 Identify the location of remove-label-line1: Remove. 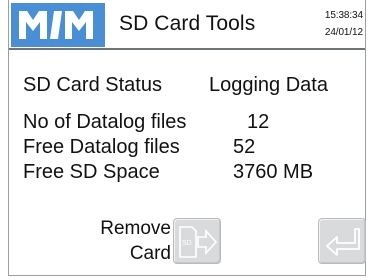
(135, 228).